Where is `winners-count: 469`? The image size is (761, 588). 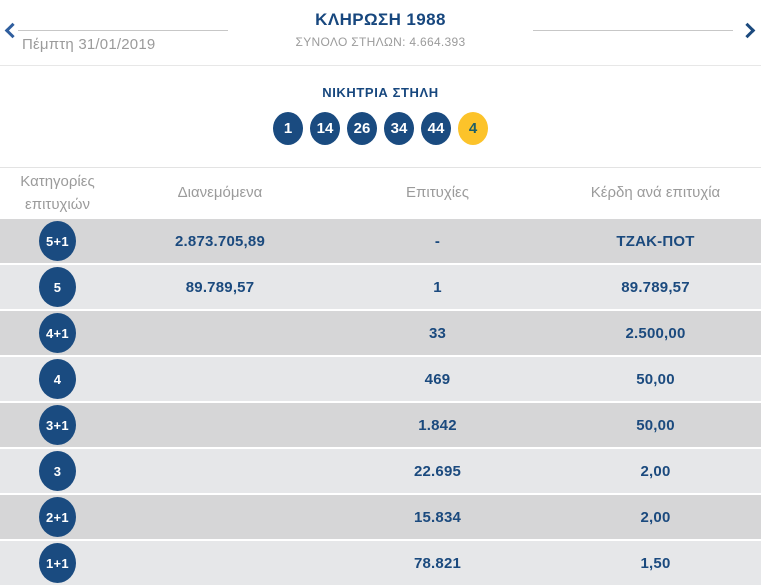
winners-count: 469 is located at coordinates (437, 379).